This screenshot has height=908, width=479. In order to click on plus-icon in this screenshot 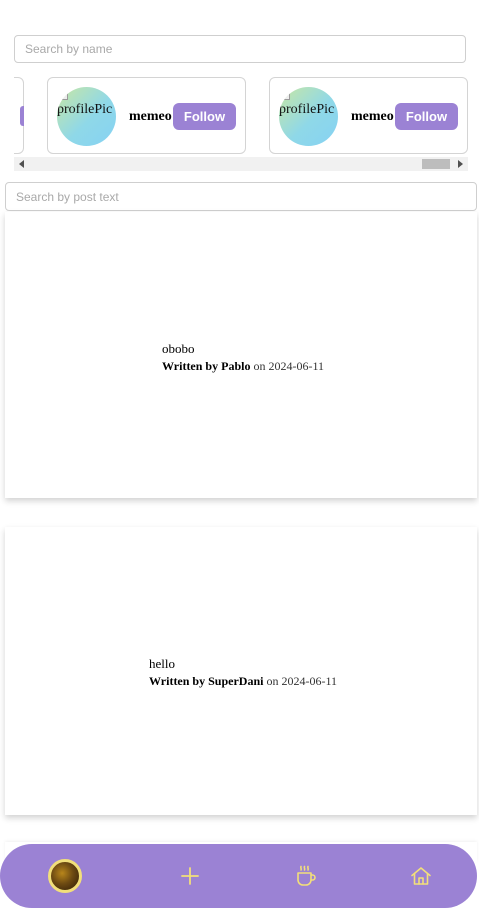, I will do `click(190, 876)`.